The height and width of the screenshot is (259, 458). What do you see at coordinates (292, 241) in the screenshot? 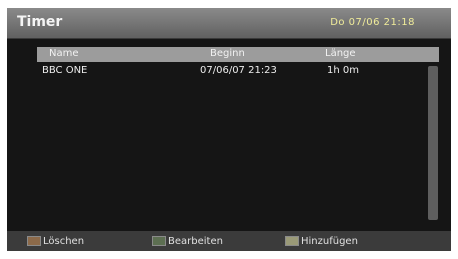
I see `yellow-key-icon` at bounding box center [292, 241].